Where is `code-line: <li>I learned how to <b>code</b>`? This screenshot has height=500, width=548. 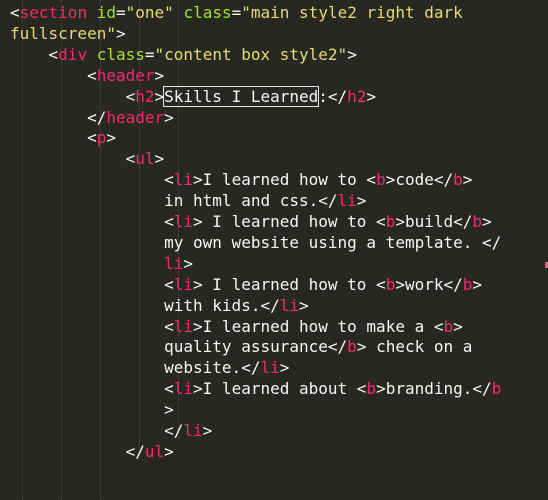 code-line: <li>I learned how to <b>code</b> is located at coordinates (241, 179).